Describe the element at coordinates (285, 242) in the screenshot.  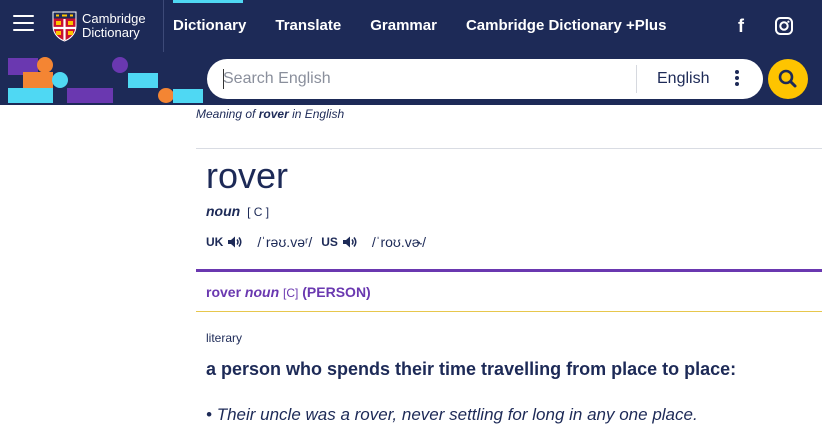
I see `uk-ipa: /ˈrəʊ.vəʳ/` at that location.